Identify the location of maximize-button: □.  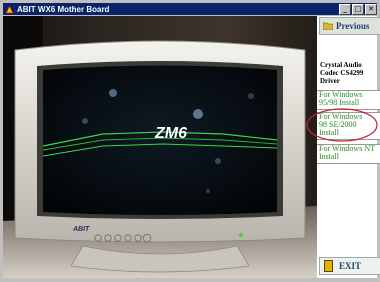
(358, 9).